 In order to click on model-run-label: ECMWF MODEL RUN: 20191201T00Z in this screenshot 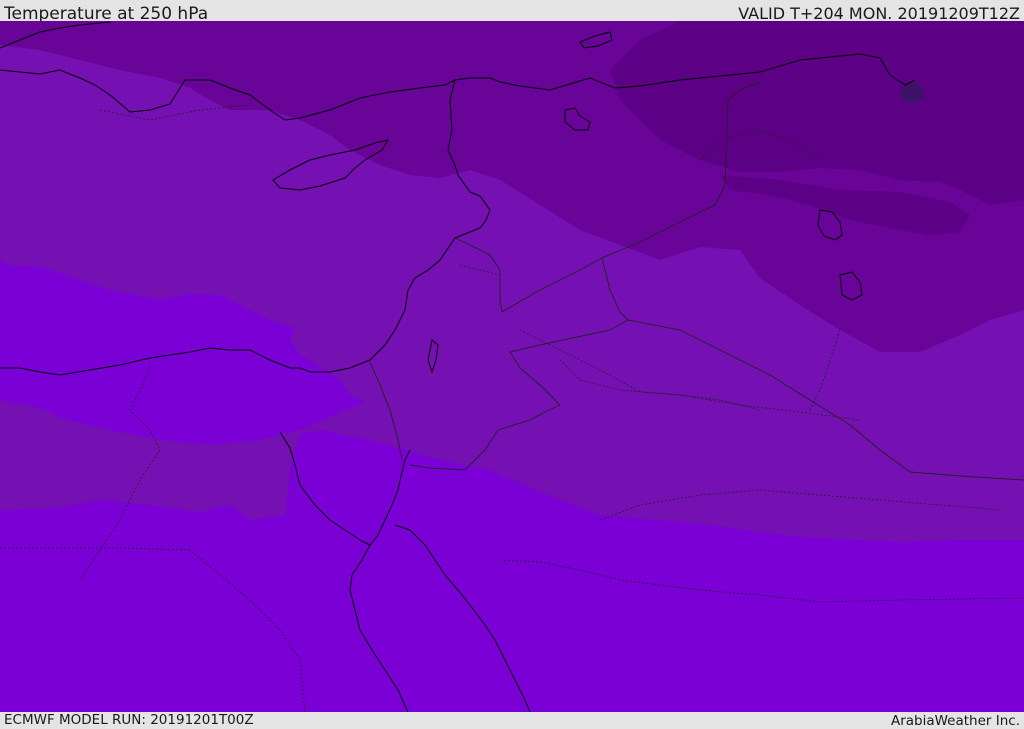, I will do `click(129, 720)`.